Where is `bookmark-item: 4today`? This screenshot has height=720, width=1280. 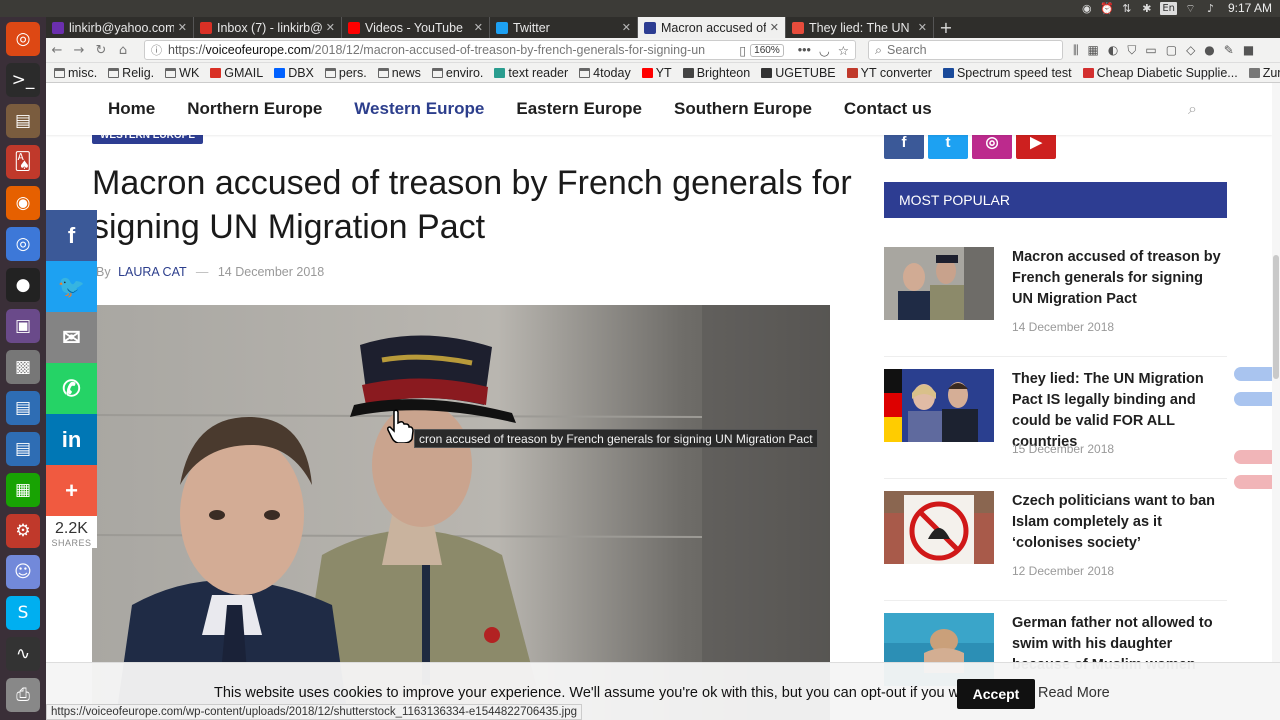
bookmark-item: 4today is located at coordinates (605, 73).